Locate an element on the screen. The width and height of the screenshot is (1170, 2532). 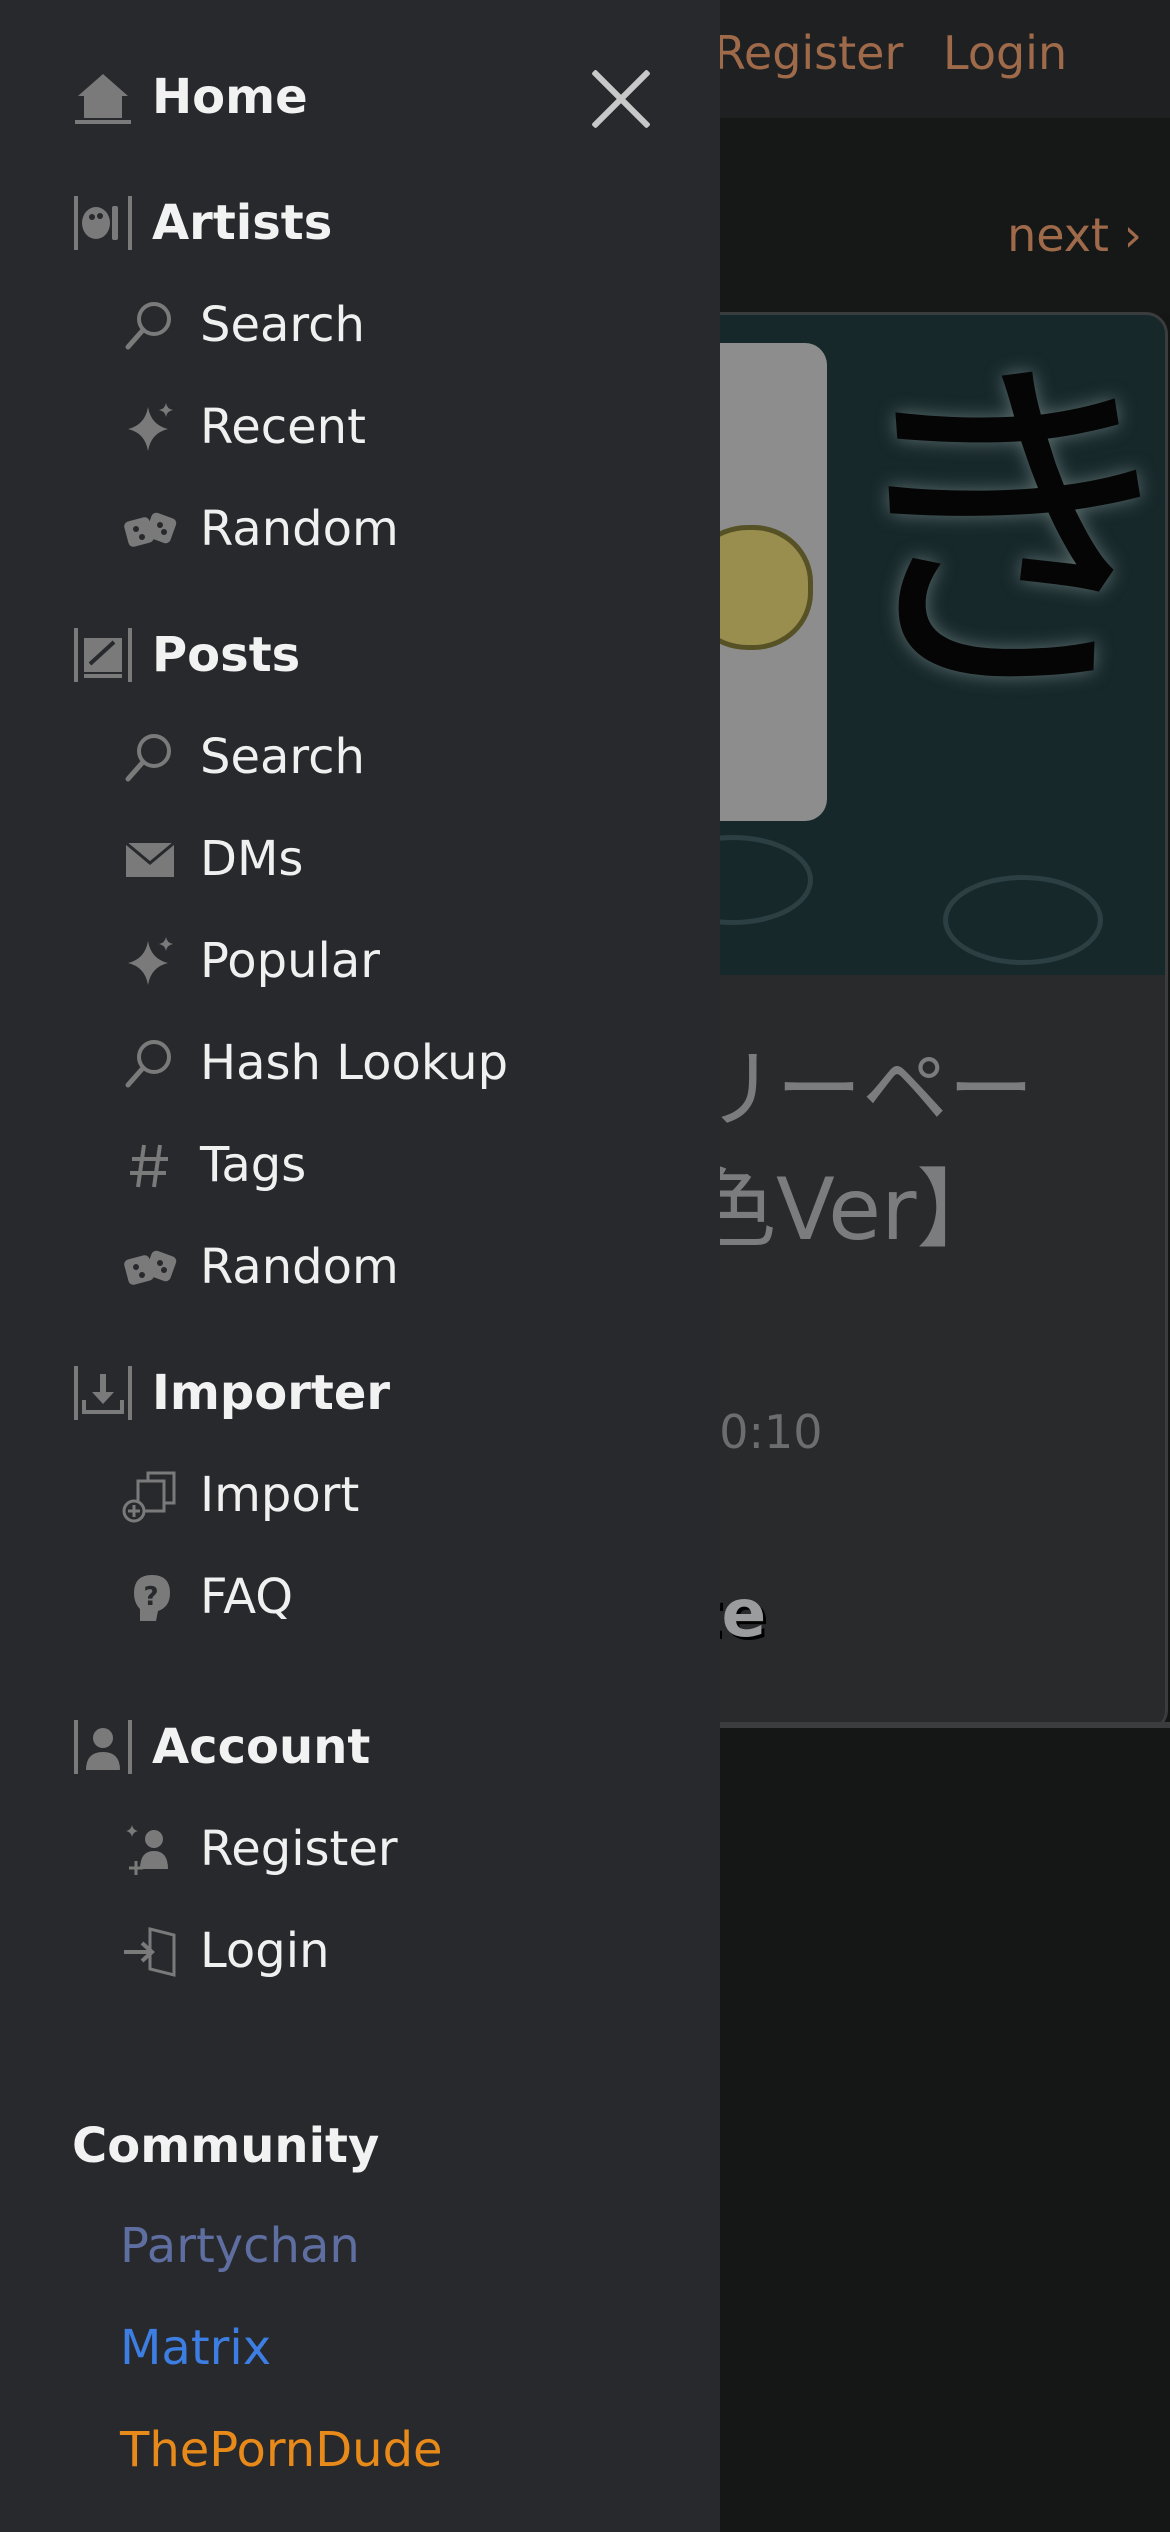
nav-account-register-label: Register is located at coordinates (299, 1849).